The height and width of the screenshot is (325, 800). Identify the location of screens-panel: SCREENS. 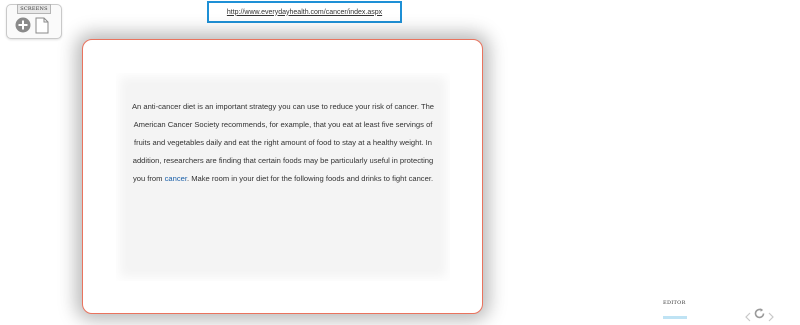
(34, 21).